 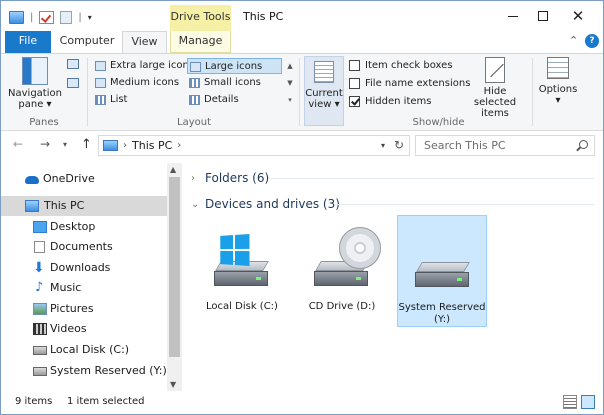 What do you see at coordinates (234, 83) in the screenshot?
I see `layout-small-icons: Small icons` at bounding box center [234, 83].